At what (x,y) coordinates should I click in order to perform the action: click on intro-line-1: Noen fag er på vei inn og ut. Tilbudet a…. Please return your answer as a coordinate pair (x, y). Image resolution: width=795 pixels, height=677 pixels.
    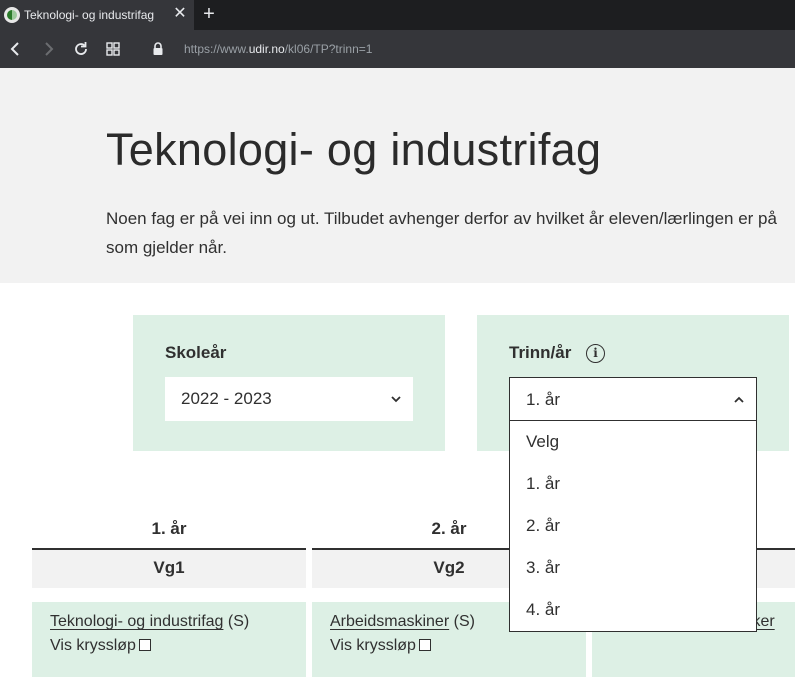
    Looking at the image, I should click on (441, 218).